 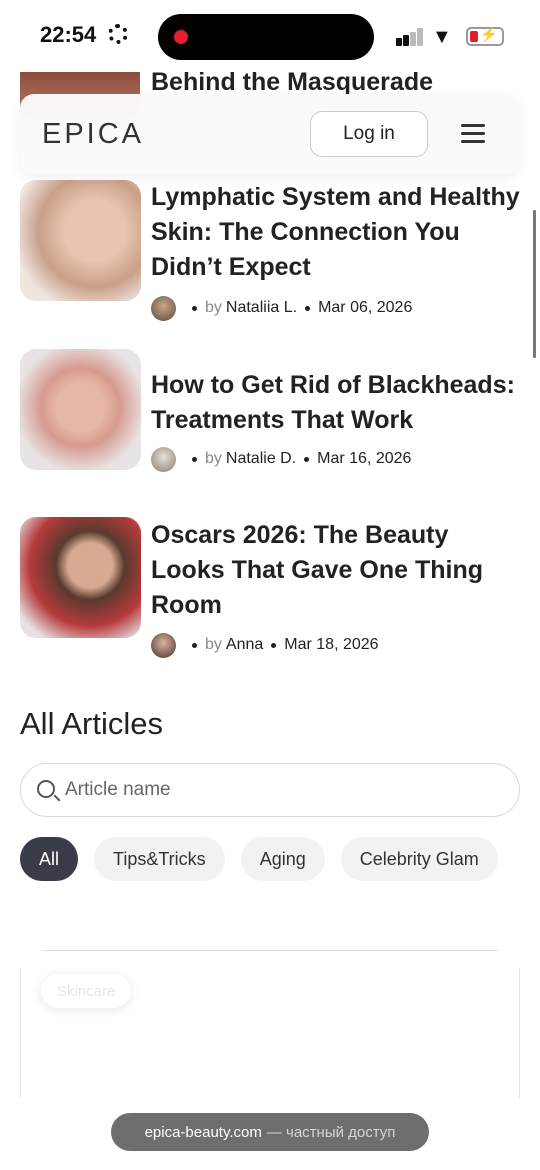 What do you see at coordinates (364, 458) in the screenshot?
I see `article-date: Mar 16, 2026` at bounding box center [364, 458].